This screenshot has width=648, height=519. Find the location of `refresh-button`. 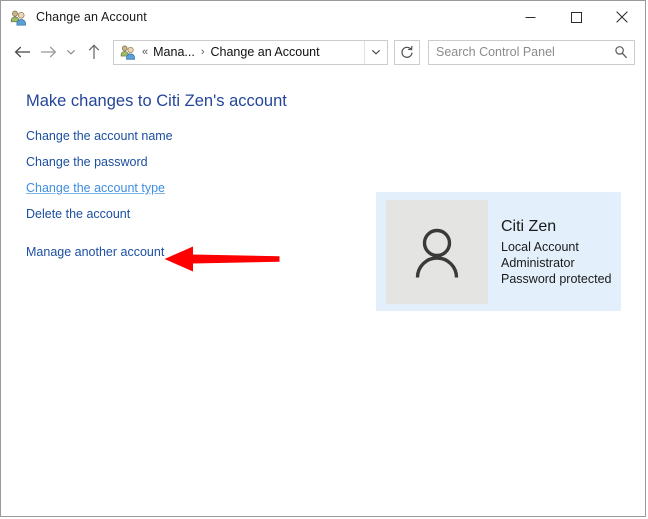

refresh-button is located at coordinates (407, 52).